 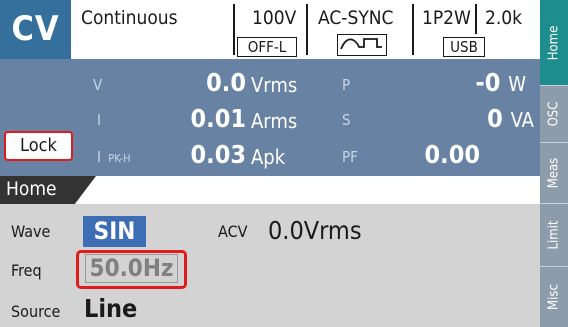 I want to click on voltage-label: V, so click(x=98, y=85).